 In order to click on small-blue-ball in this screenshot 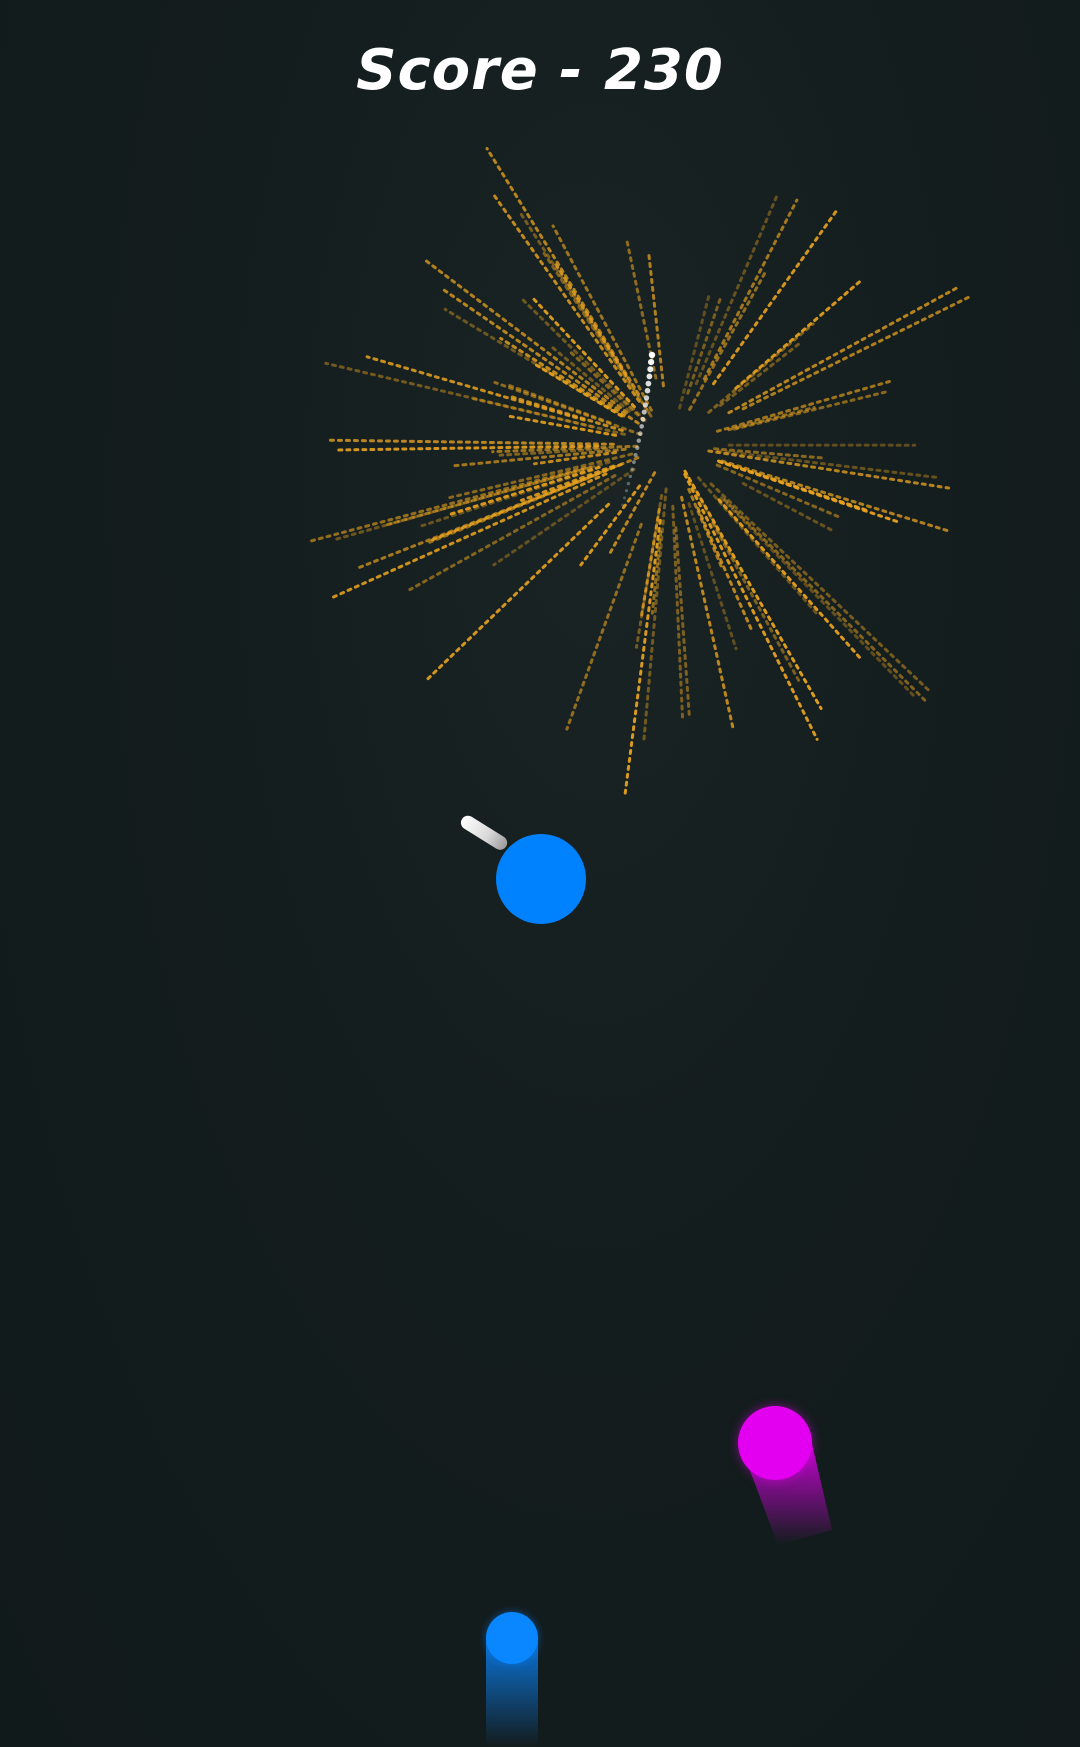, I will do `click(512, 1638)`.